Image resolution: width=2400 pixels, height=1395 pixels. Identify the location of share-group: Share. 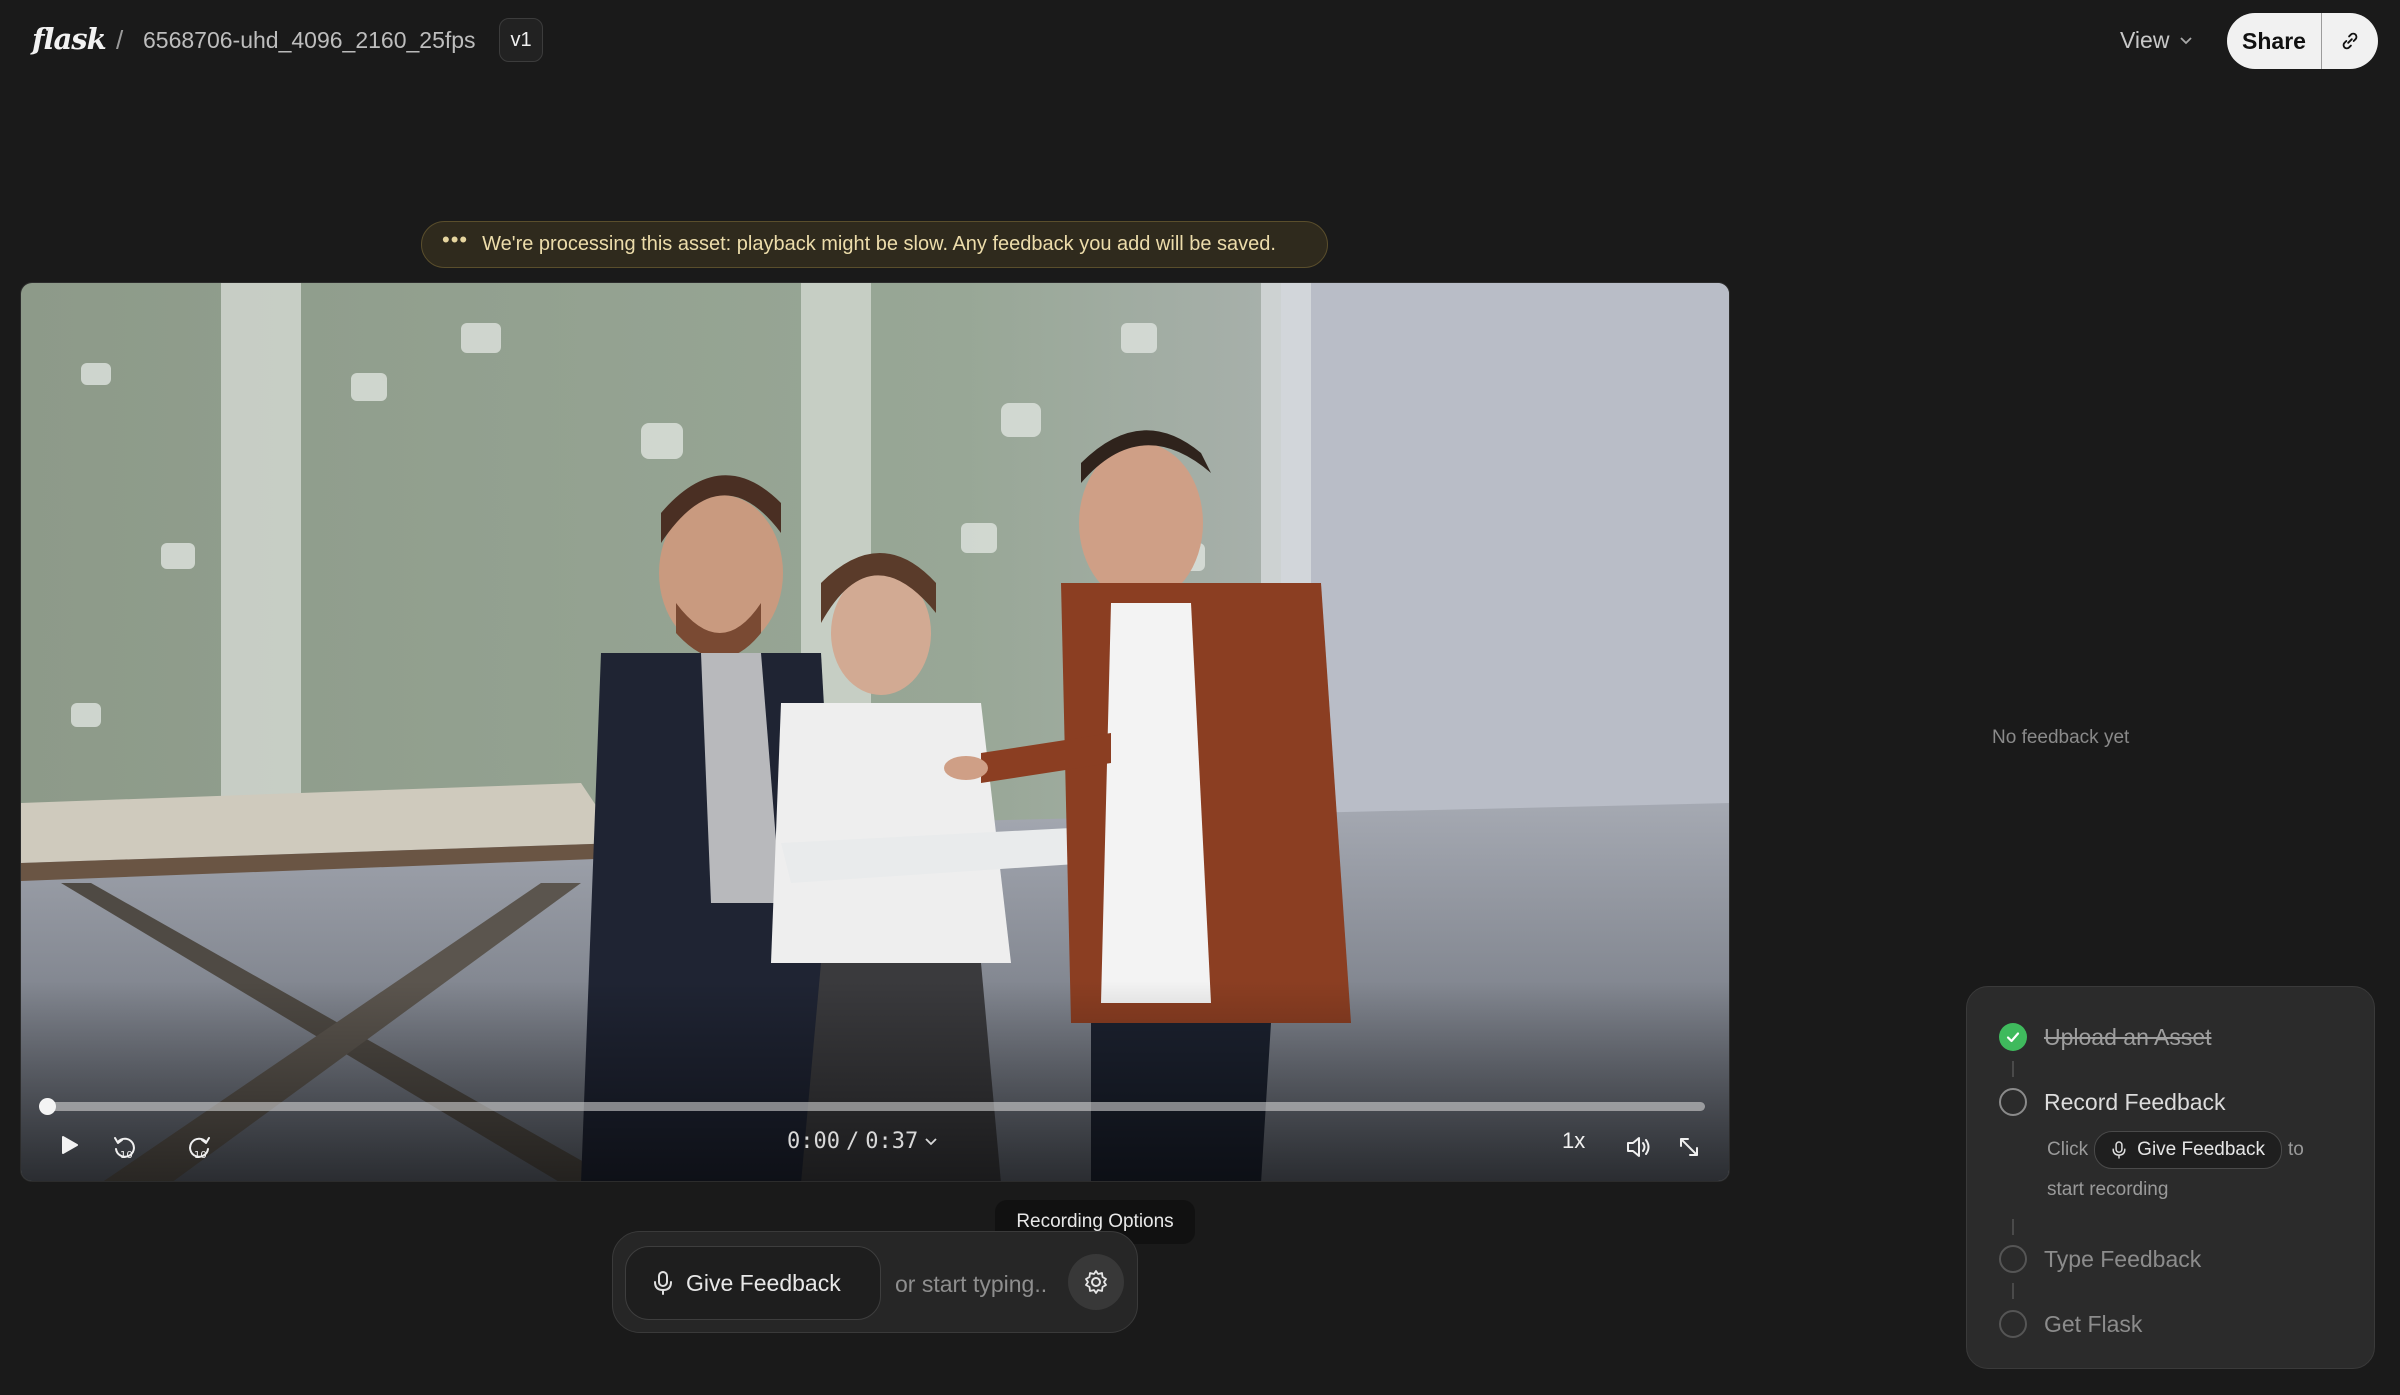
(2302, 41).